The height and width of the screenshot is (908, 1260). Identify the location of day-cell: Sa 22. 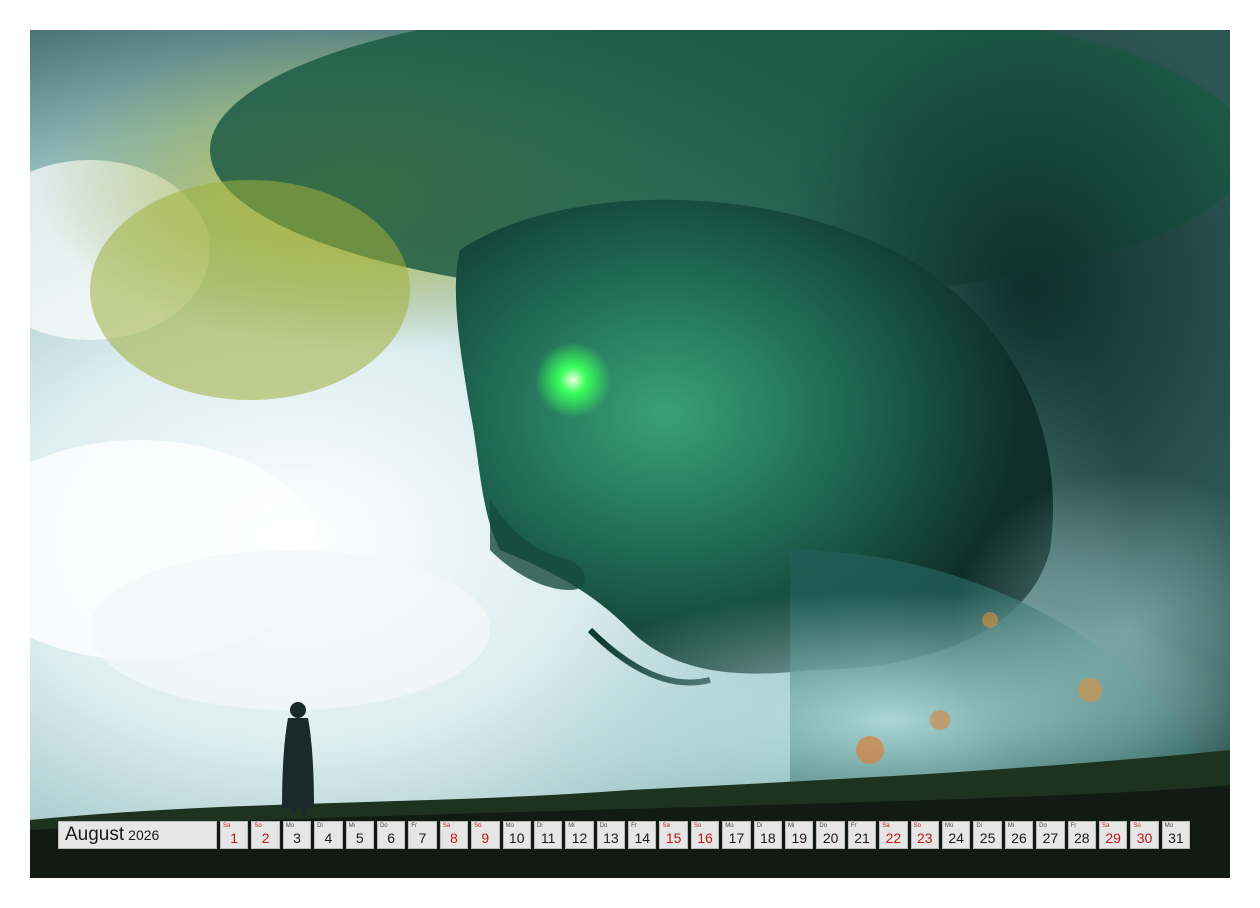
(893, 835).